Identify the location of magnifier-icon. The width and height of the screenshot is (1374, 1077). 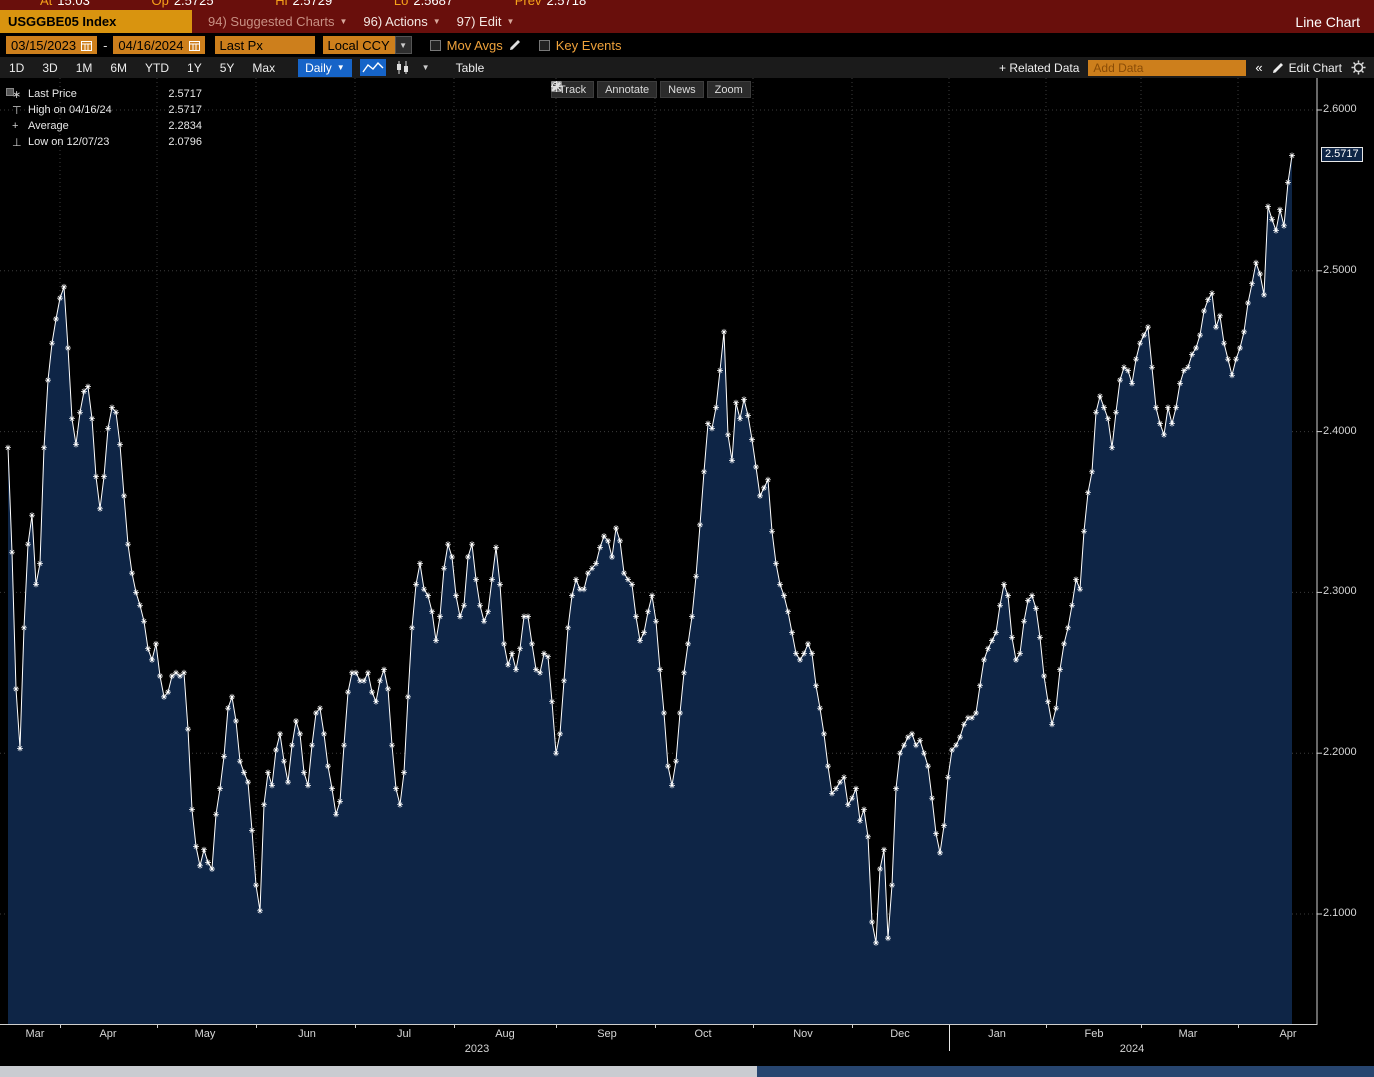
(556, 86).